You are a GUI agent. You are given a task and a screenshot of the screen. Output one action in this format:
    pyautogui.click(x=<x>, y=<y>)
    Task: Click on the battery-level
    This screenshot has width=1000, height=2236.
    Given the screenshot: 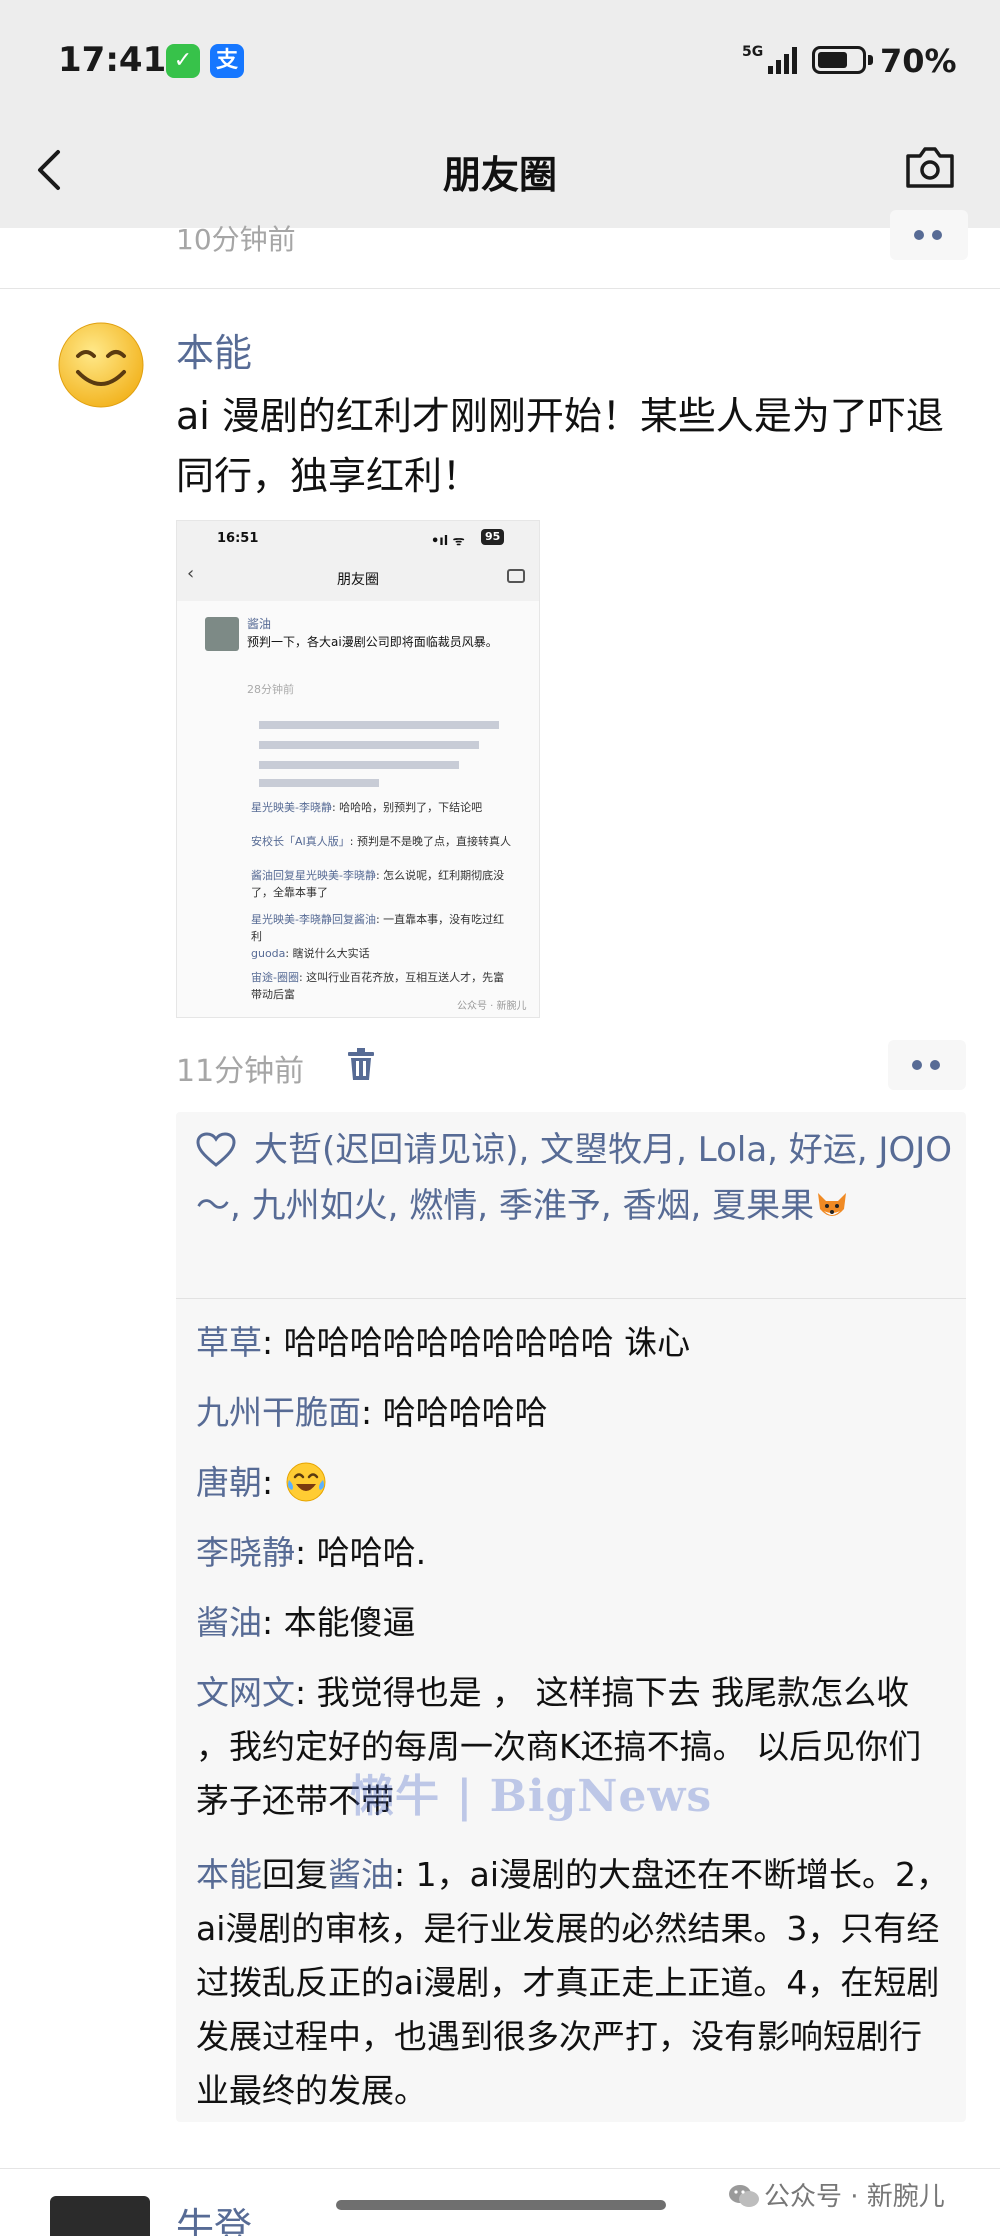 What is the action you would take?
    pyautogui.click(x=832, y=60)
    